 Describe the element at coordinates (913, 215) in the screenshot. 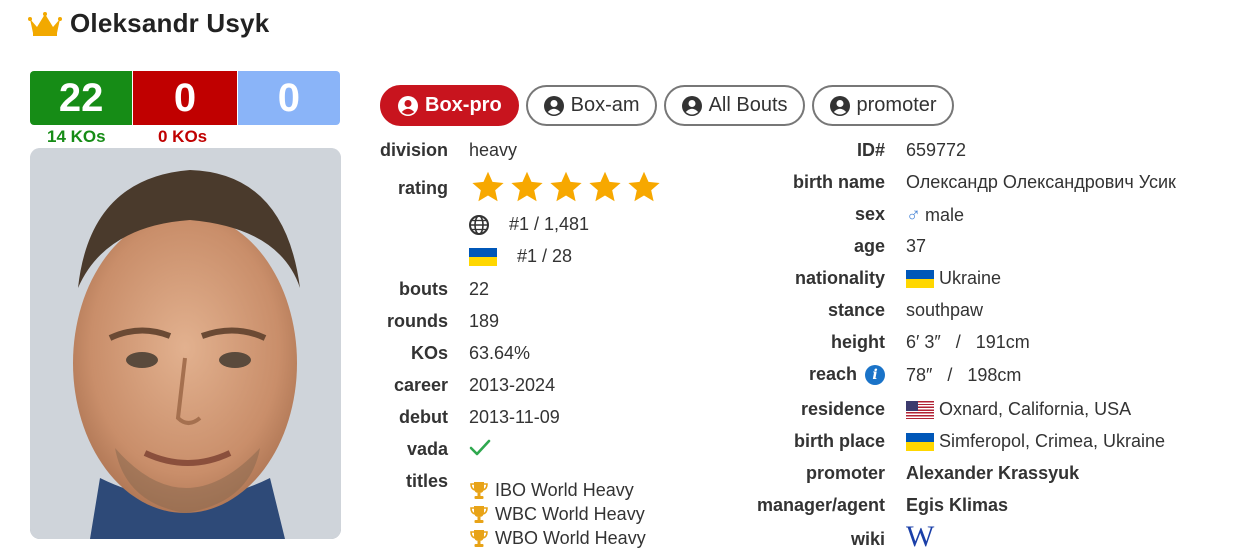

I see `male-icon: ♂` at that location.